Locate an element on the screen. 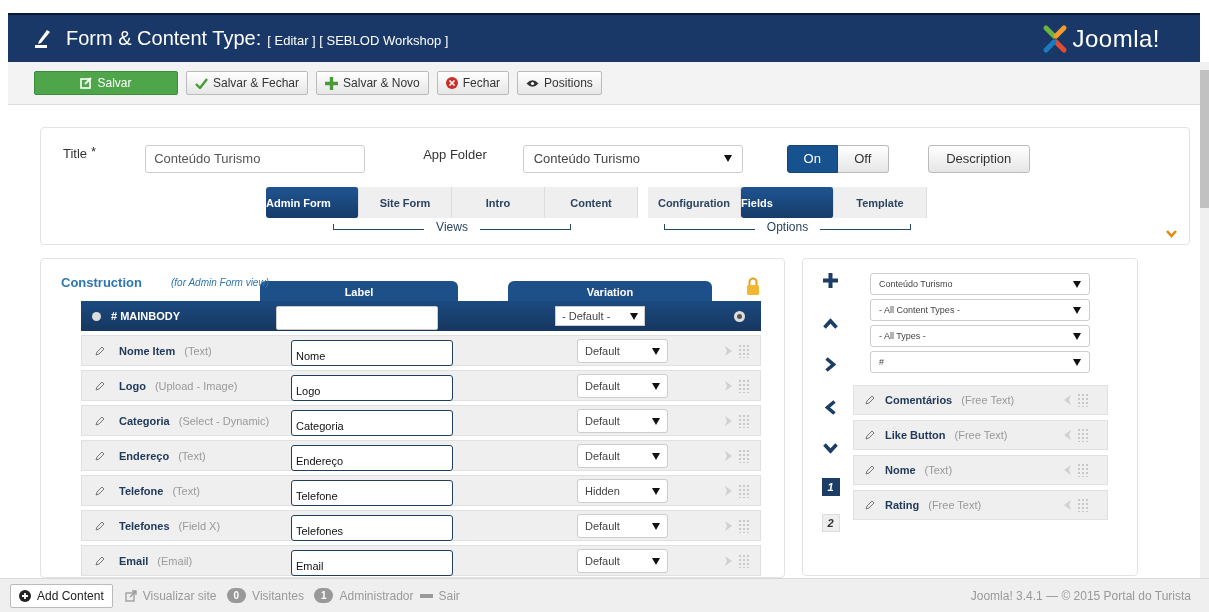 The width and height of the screenshot is (1209, 612). field-type: (Upload - Image) is located at coordinates (196, 386).